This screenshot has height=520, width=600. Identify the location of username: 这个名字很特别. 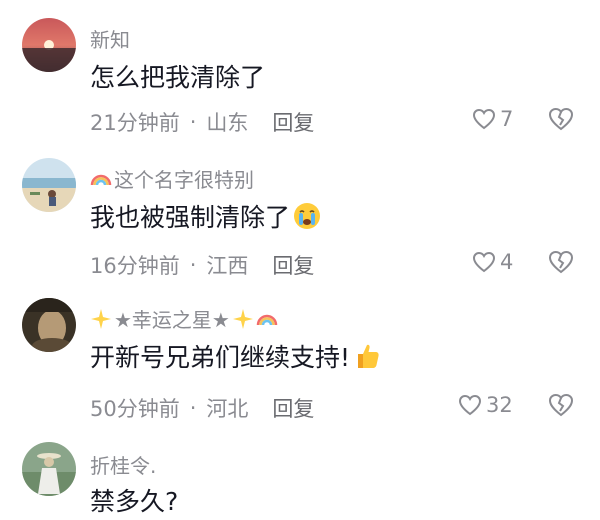
(172, 178).